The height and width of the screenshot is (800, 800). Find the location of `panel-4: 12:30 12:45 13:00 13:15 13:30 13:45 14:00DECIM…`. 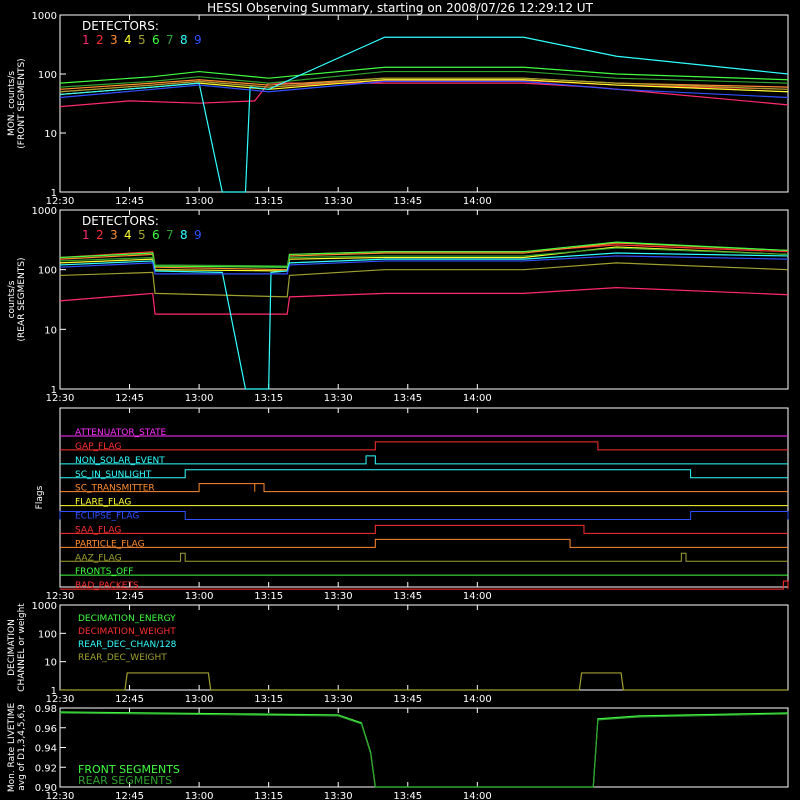

panel-4: 12:30 12:45 13:00 13:15 13:30 13:45 14:00DECIM… is located at coordinates (398, 653).